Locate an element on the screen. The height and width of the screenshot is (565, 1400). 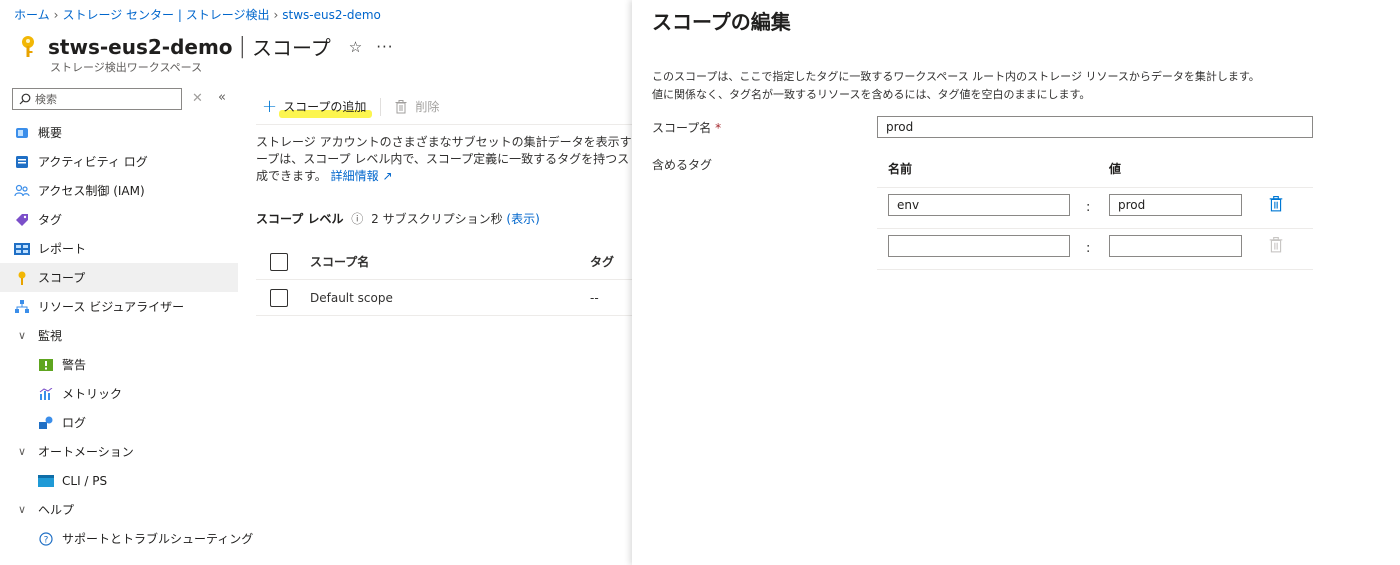
command-divider is located at coordinates (381, 106).